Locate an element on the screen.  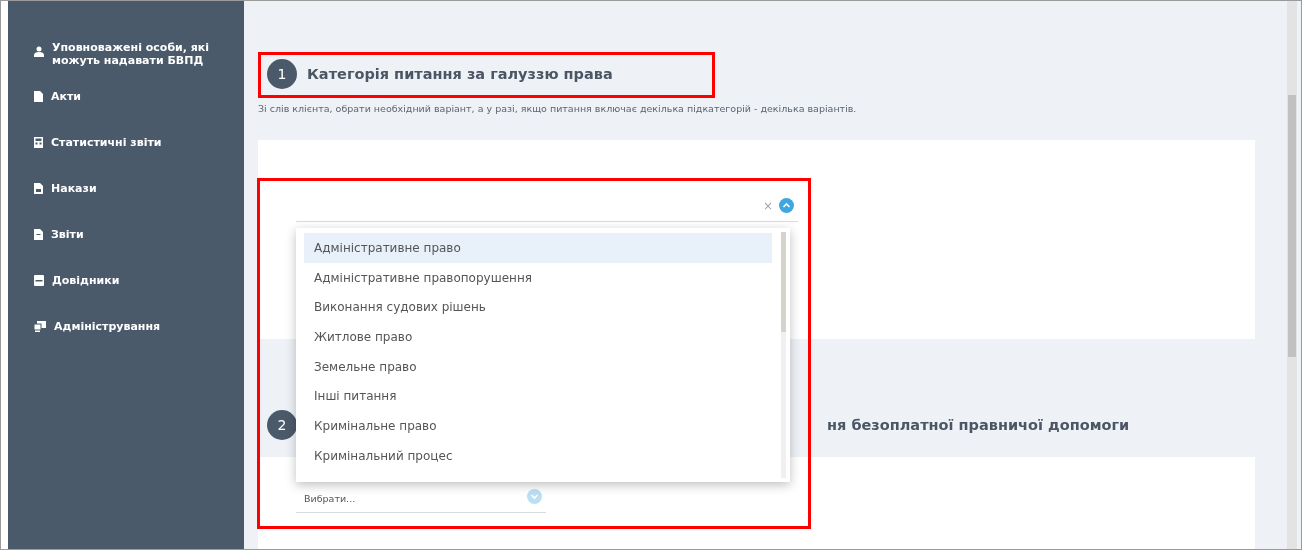
step-number: 2 is located at coordinates (282, 425).